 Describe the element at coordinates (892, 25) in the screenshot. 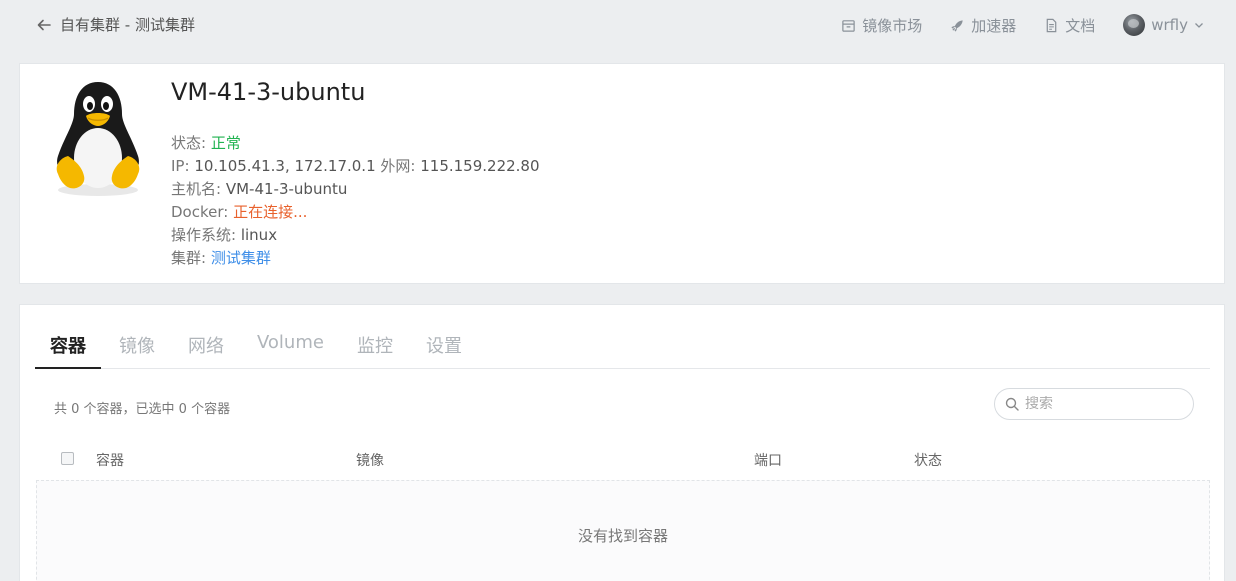

I see `nav-image-market-label: 镜像市场` at that location.